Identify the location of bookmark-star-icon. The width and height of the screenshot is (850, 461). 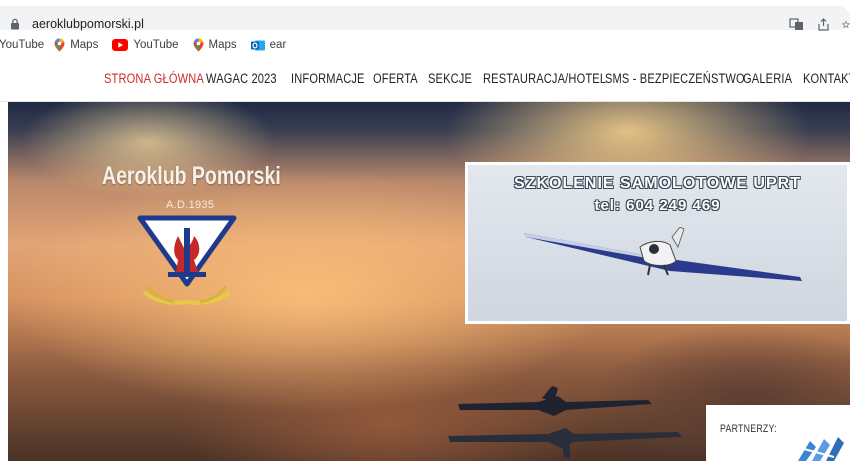
(846, 24).